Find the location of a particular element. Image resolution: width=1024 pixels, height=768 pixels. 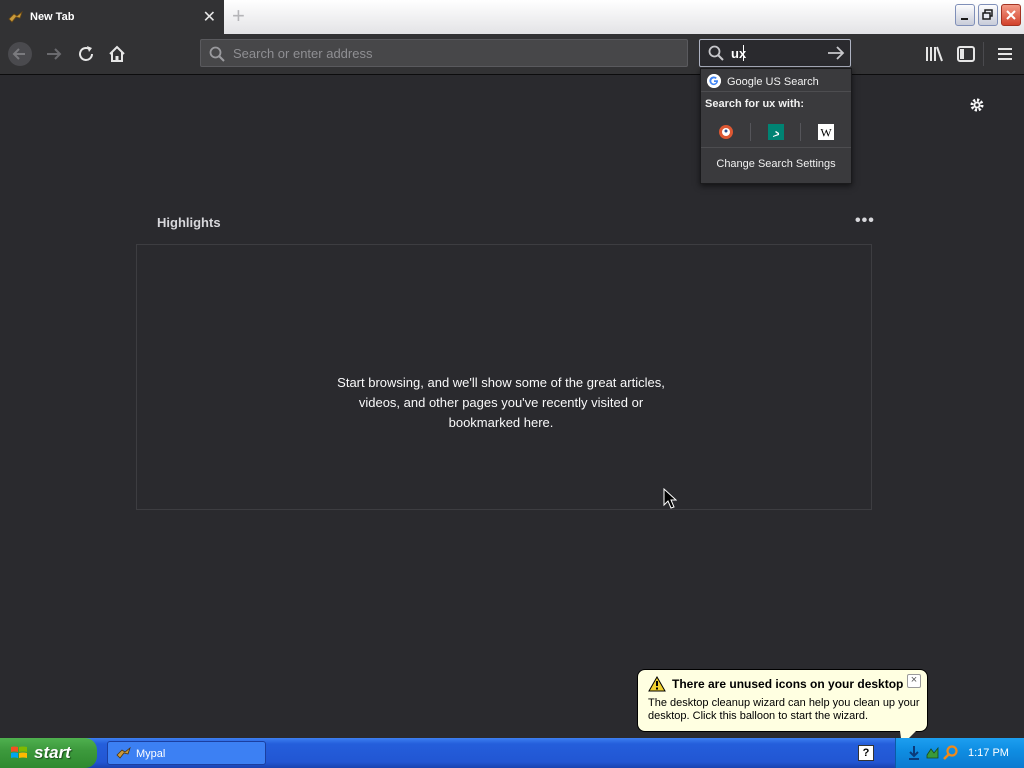

google-search-suggestion: Google US Search is located at coordinates (776, 81).